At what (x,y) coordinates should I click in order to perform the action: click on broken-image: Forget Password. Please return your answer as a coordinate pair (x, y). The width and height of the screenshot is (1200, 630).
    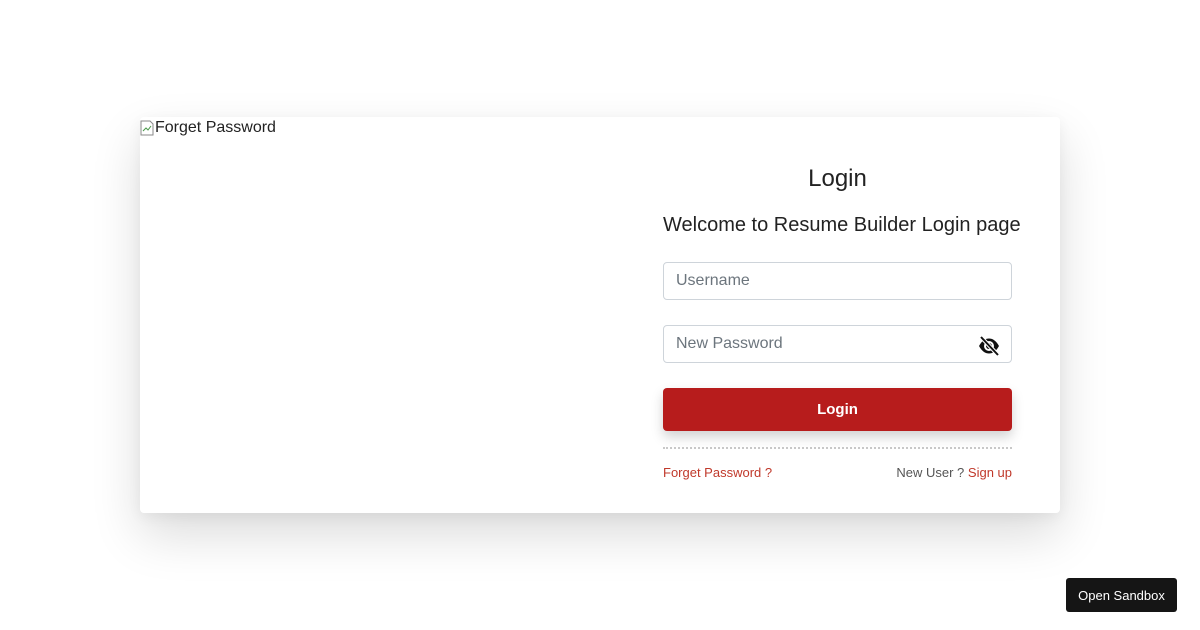
    Looking at the image, I should click on (208, 128).